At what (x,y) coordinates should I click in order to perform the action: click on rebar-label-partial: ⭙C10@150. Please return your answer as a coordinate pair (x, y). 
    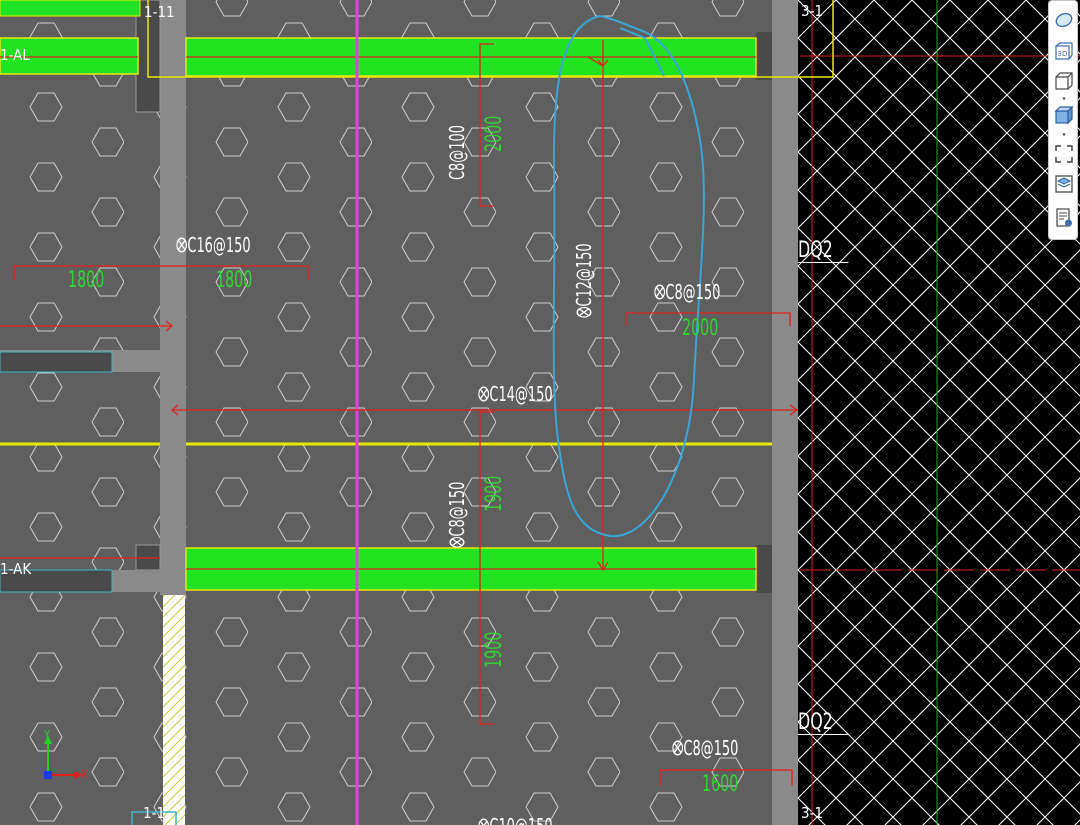
    Looking at the image, I should click on (515, 820).